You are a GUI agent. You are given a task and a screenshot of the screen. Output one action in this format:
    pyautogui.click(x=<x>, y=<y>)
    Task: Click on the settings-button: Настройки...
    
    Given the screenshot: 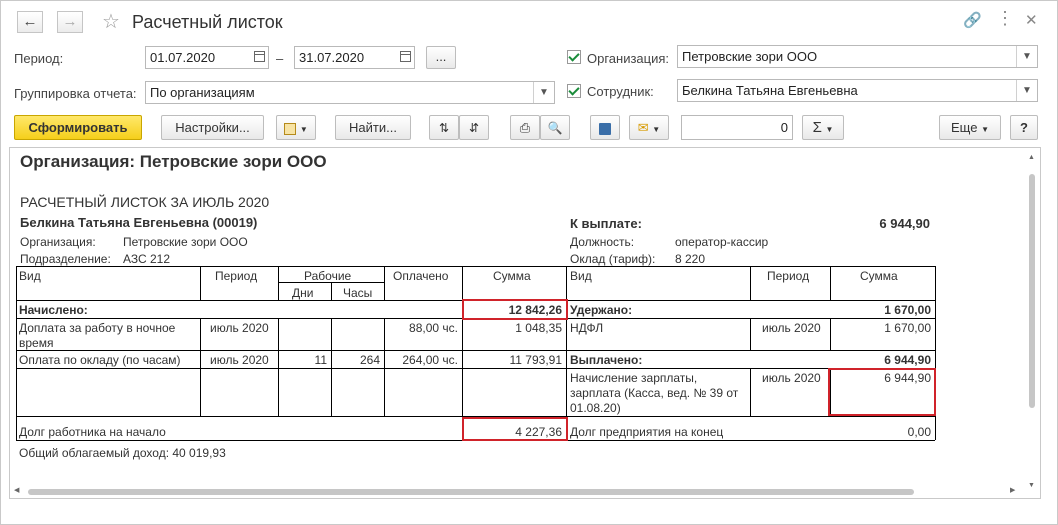 What is the action you would take?
    pyautogui.click(x=212, y=127)
    